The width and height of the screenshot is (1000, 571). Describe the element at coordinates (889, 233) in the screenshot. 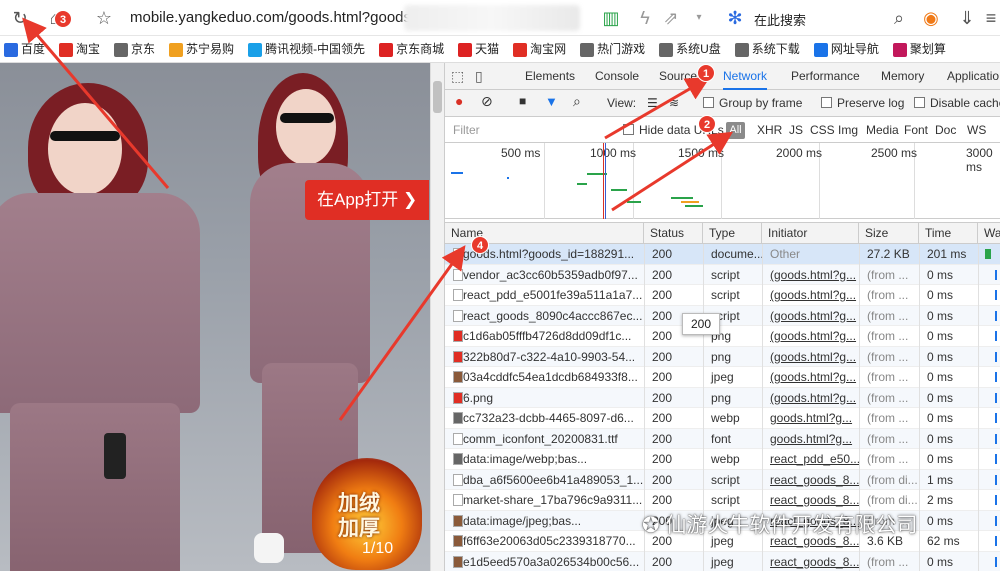

I see `col-size: Size` at that location.